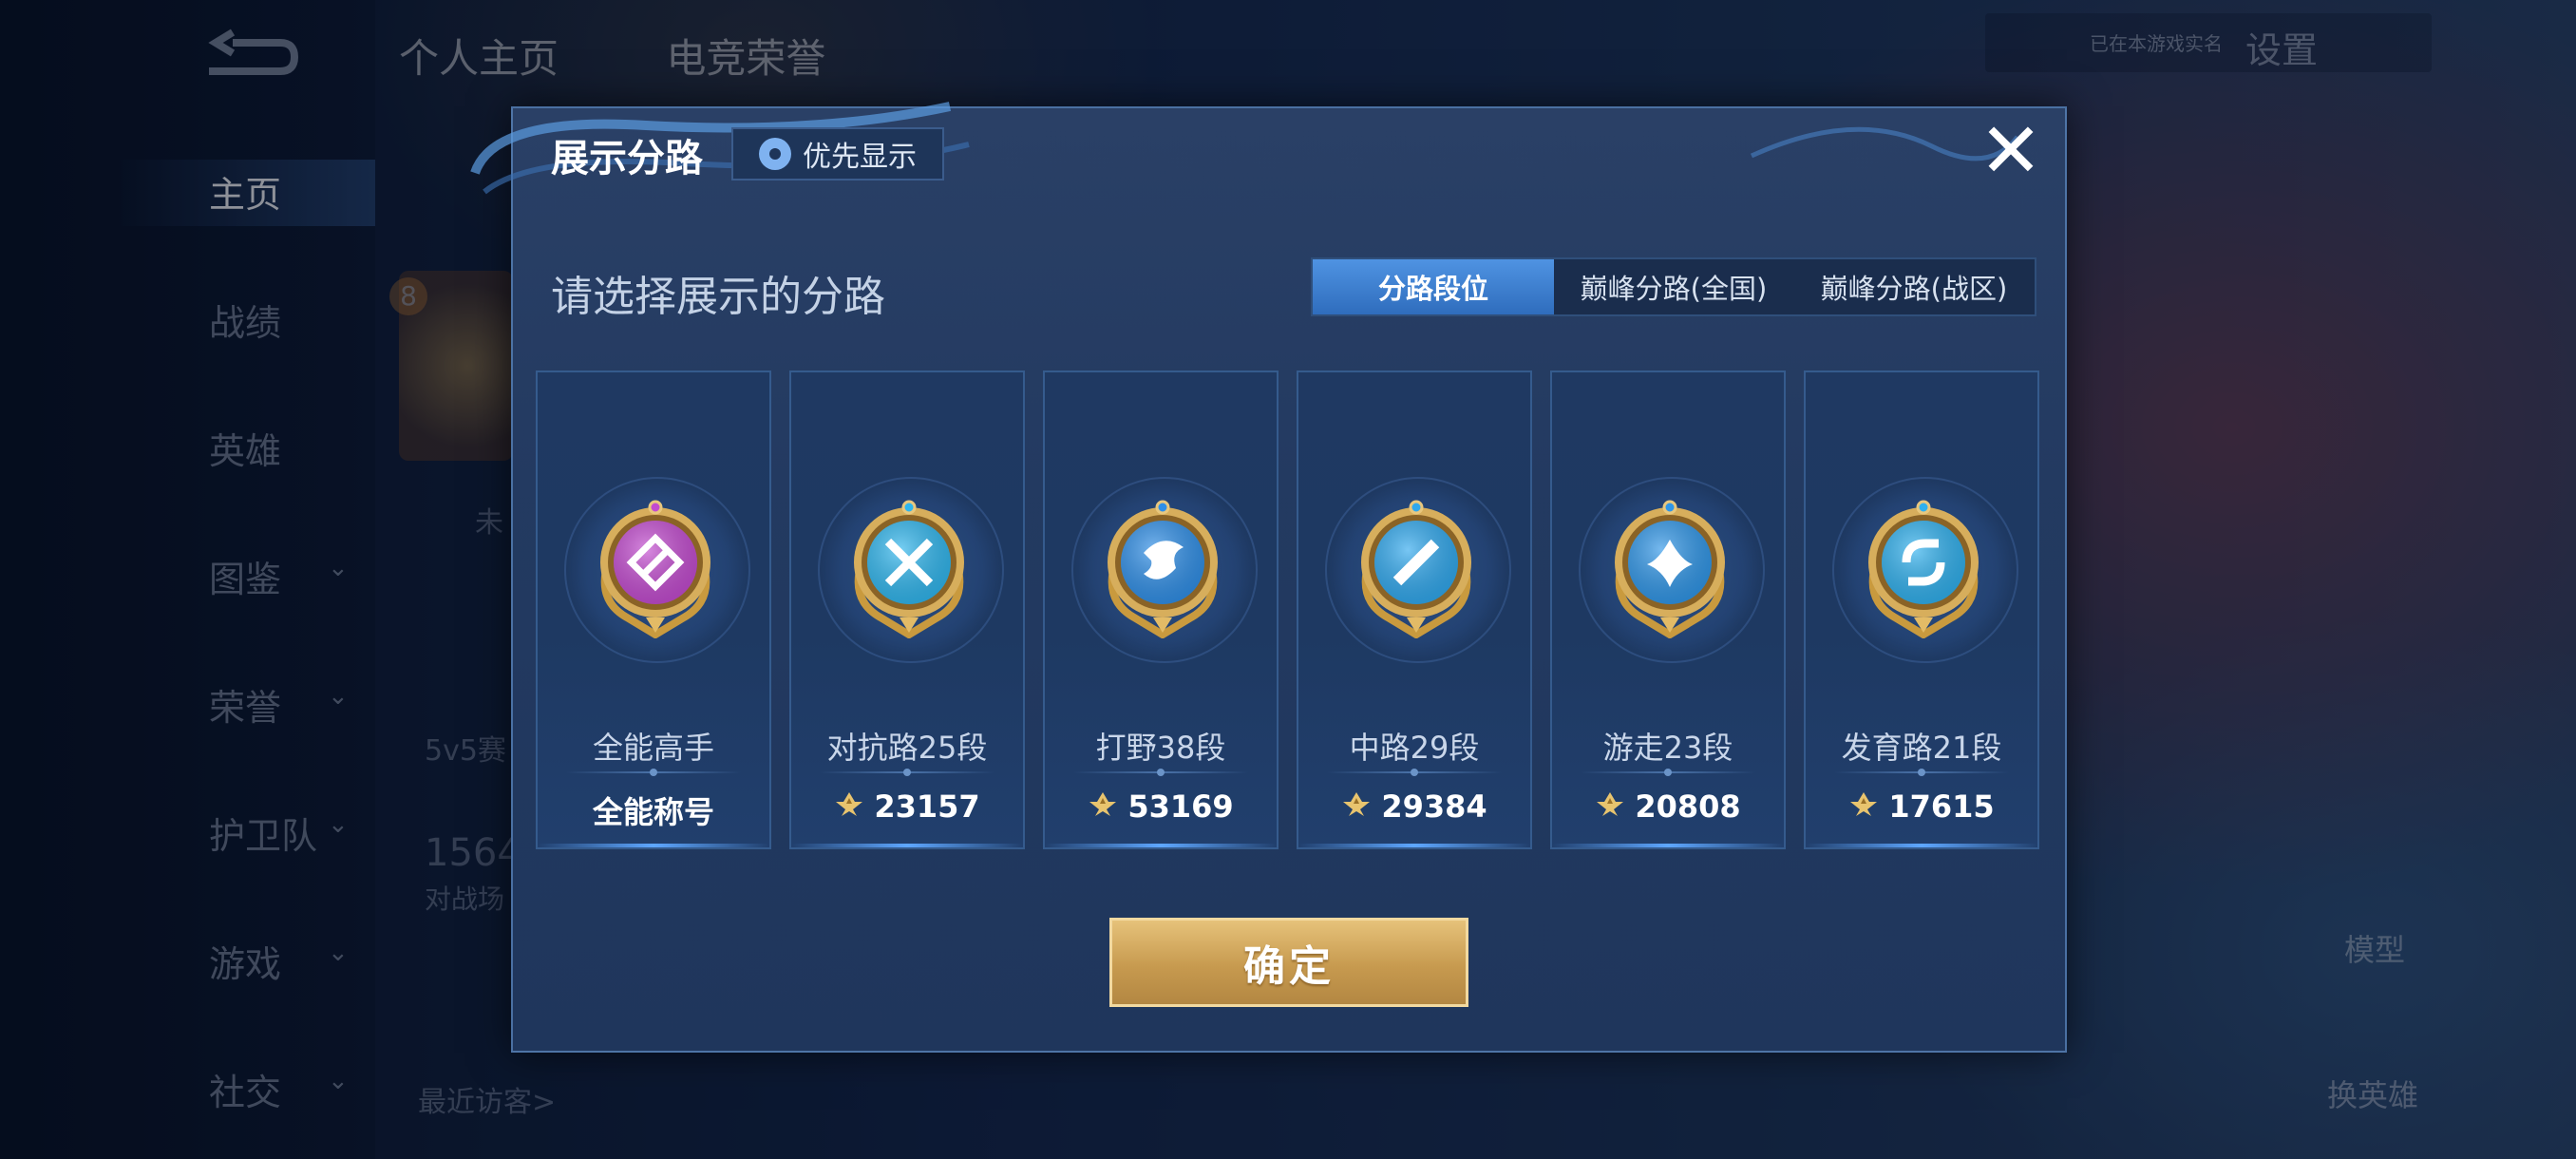 The width and height of the screenshot is (2576, 1159). I want to click on lane-card-name: 对抗路25段, so click(907, 748).